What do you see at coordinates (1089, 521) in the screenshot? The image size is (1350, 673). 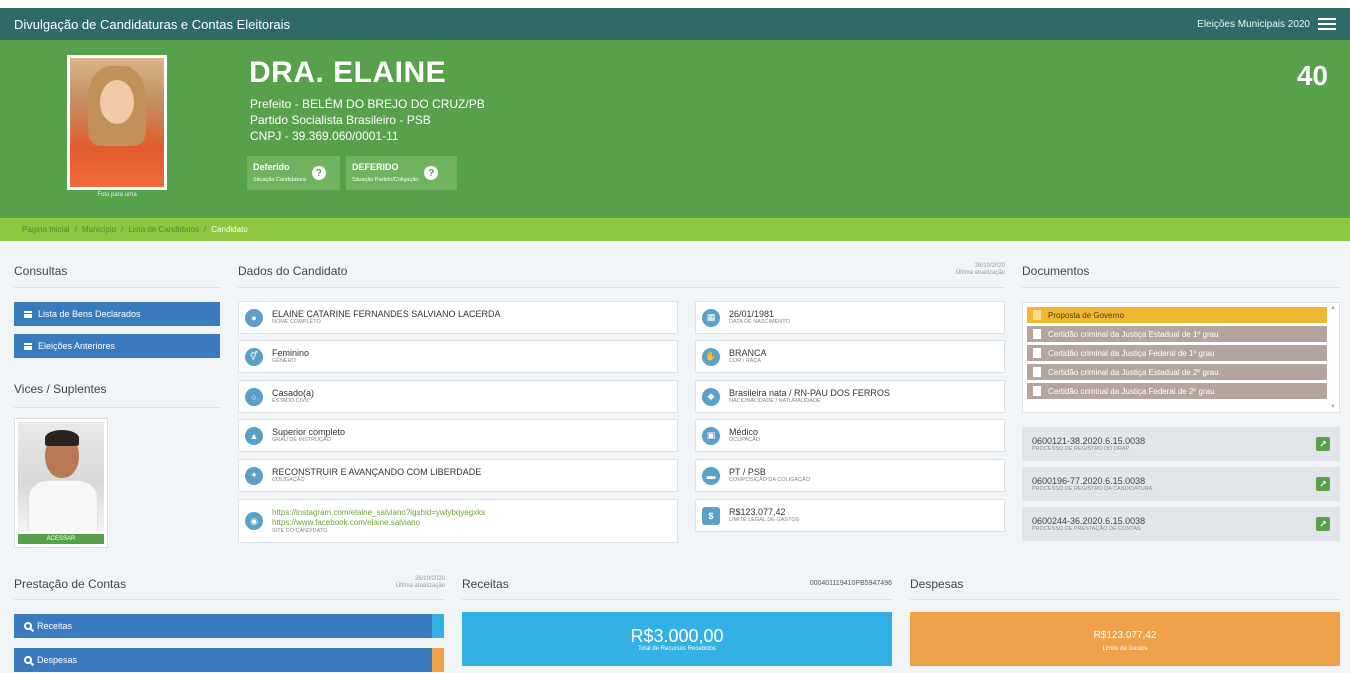 I see `processo-number: 0600244-36.2020.6.15.0038` at bounding box center [1089, 521].